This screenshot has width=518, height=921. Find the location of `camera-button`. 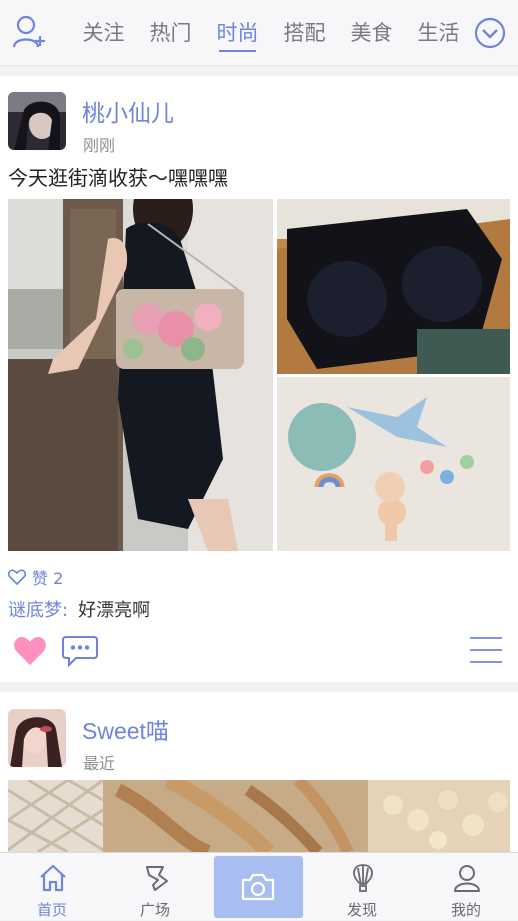

camera-button is located at coordinates (258, 887).